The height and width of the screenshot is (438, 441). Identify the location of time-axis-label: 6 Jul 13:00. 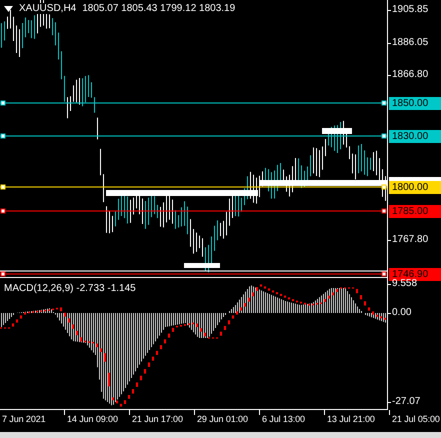
(283, 419).